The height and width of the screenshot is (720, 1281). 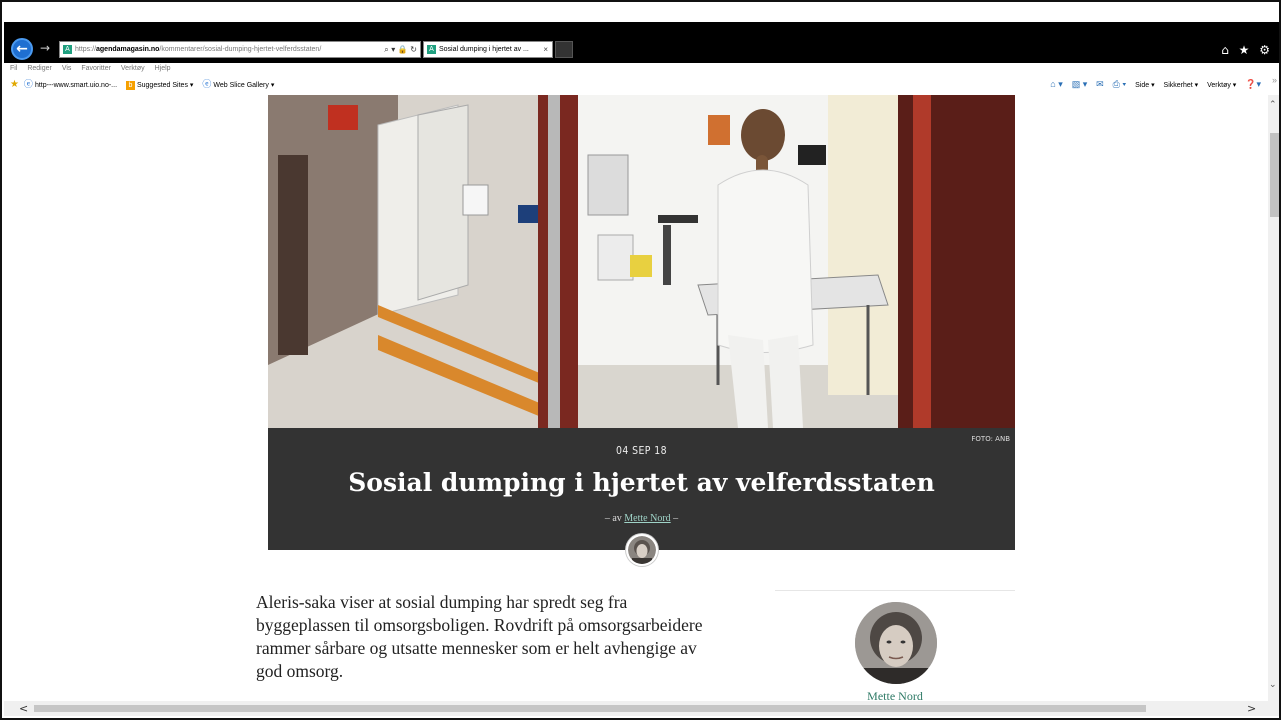 What do you see at coordinates (895, 590) in the screenshot?
I see `sidebar-divider` at bounding box center [895, 590].